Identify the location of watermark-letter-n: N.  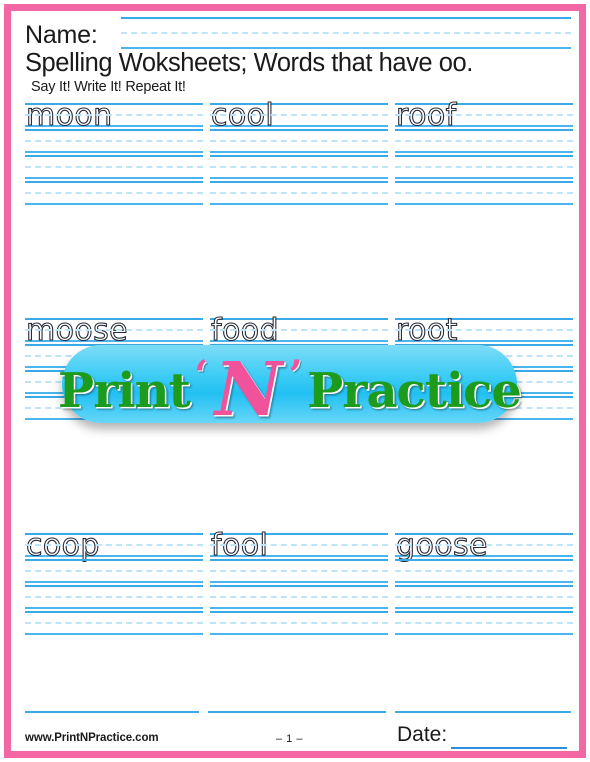
(248, 390).